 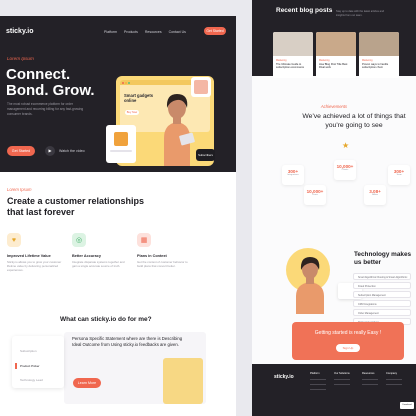 What do you see at coordinates (29, 256) in the screenshot?
I see `feature-title: Improved Lifetime Value` at bounding box center [29, 256].